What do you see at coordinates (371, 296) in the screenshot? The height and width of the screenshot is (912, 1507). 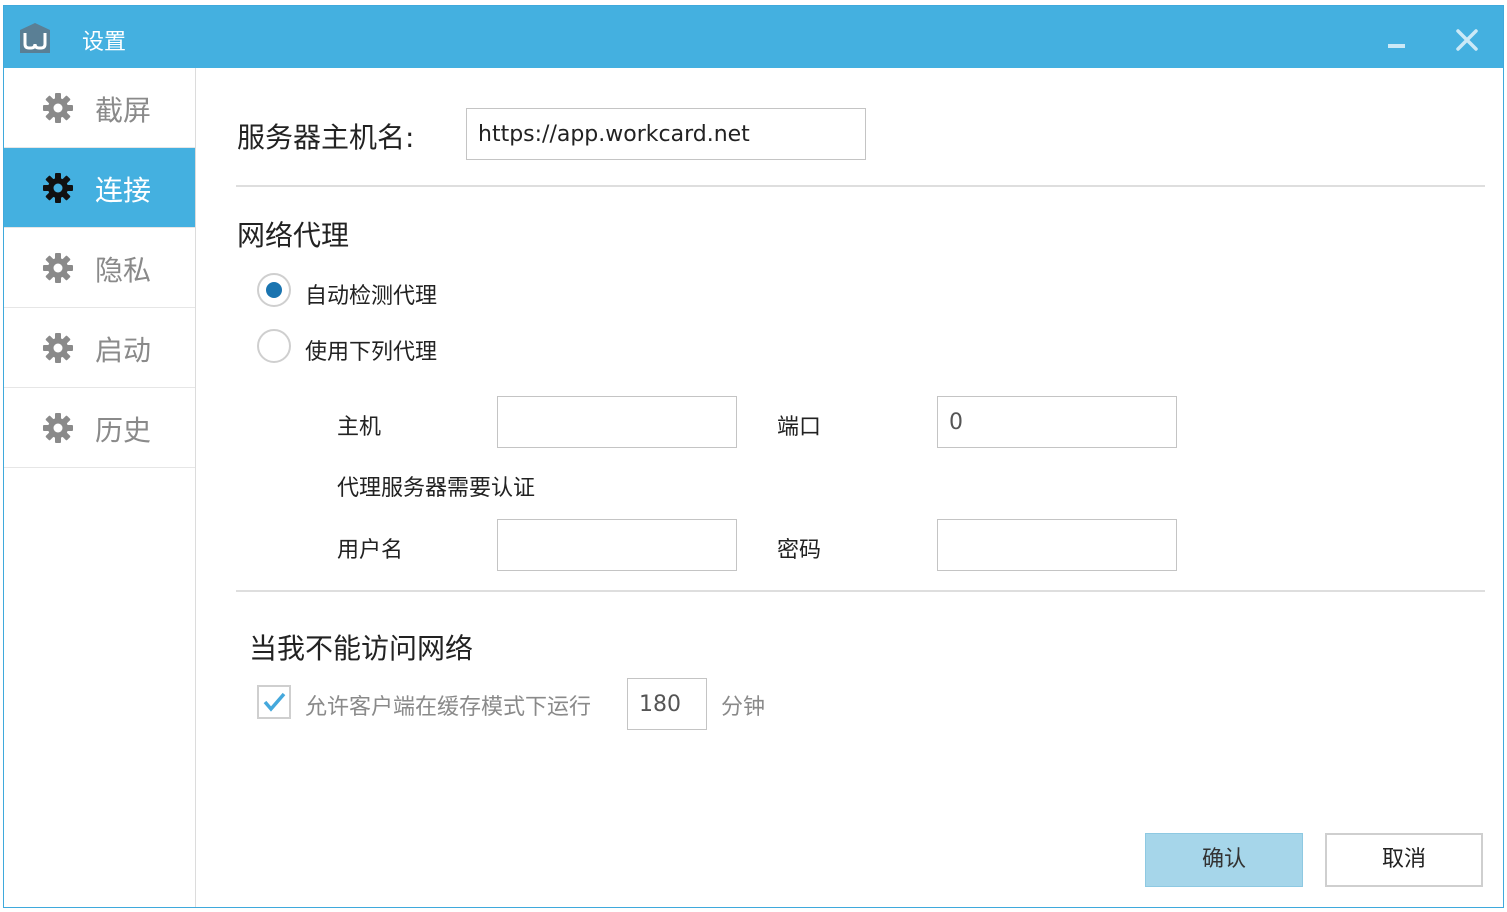 I see `auto-detect-proxy-label: 自动检测代理` at bounding box center [371, 296].